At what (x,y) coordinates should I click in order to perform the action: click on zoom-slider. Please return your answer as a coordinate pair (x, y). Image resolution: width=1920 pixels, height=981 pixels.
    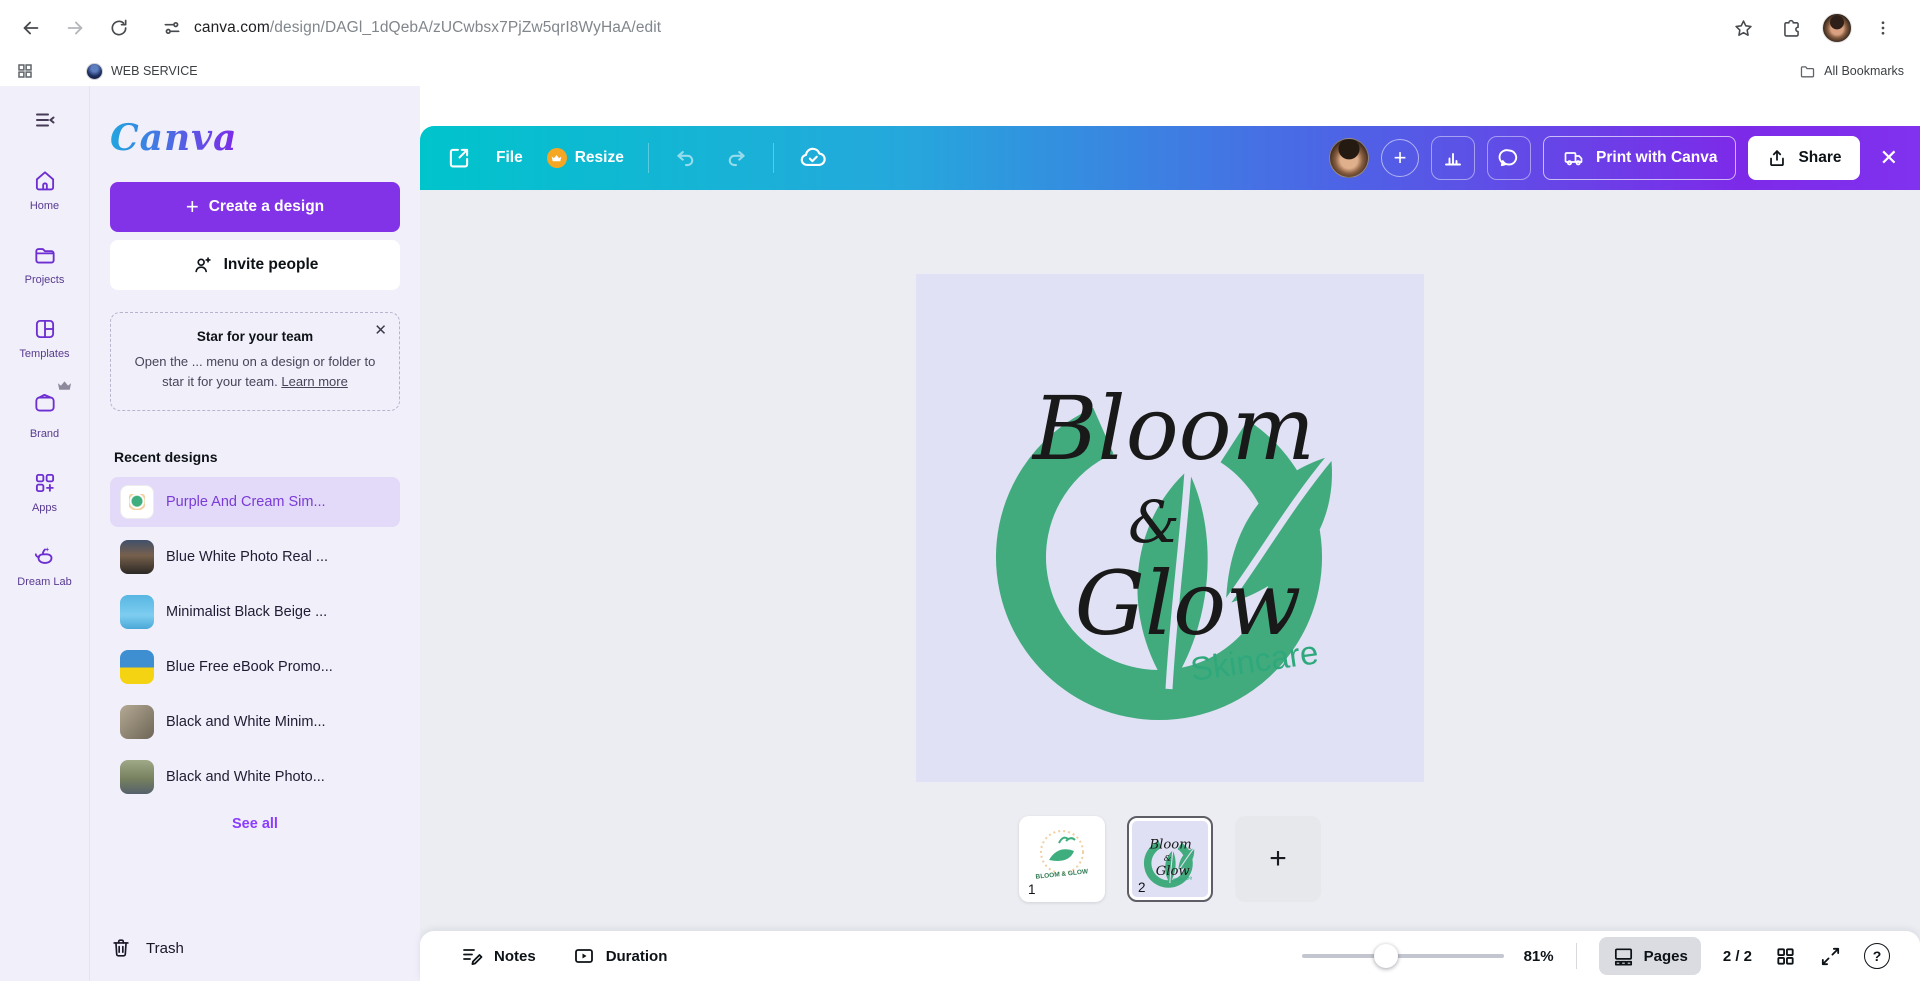
    Looking at the image, I should click on (1402, 956).